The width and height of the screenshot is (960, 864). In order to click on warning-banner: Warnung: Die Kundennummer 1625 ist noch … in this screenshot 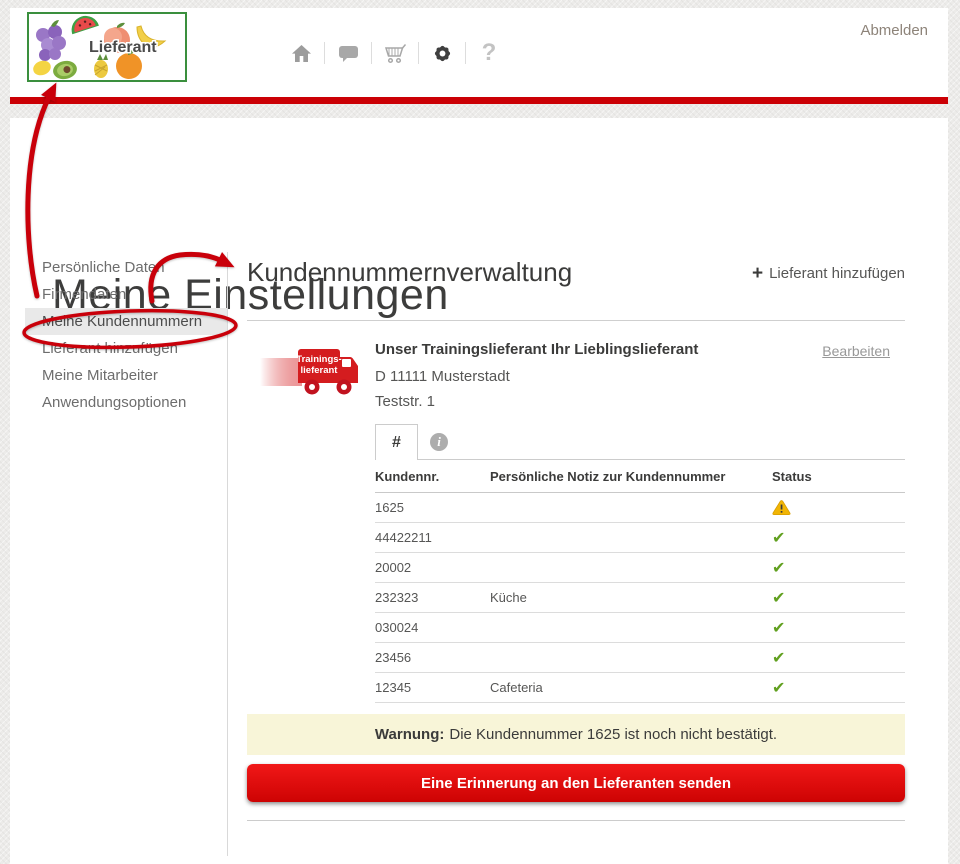, I will do `click(576, 734)`.